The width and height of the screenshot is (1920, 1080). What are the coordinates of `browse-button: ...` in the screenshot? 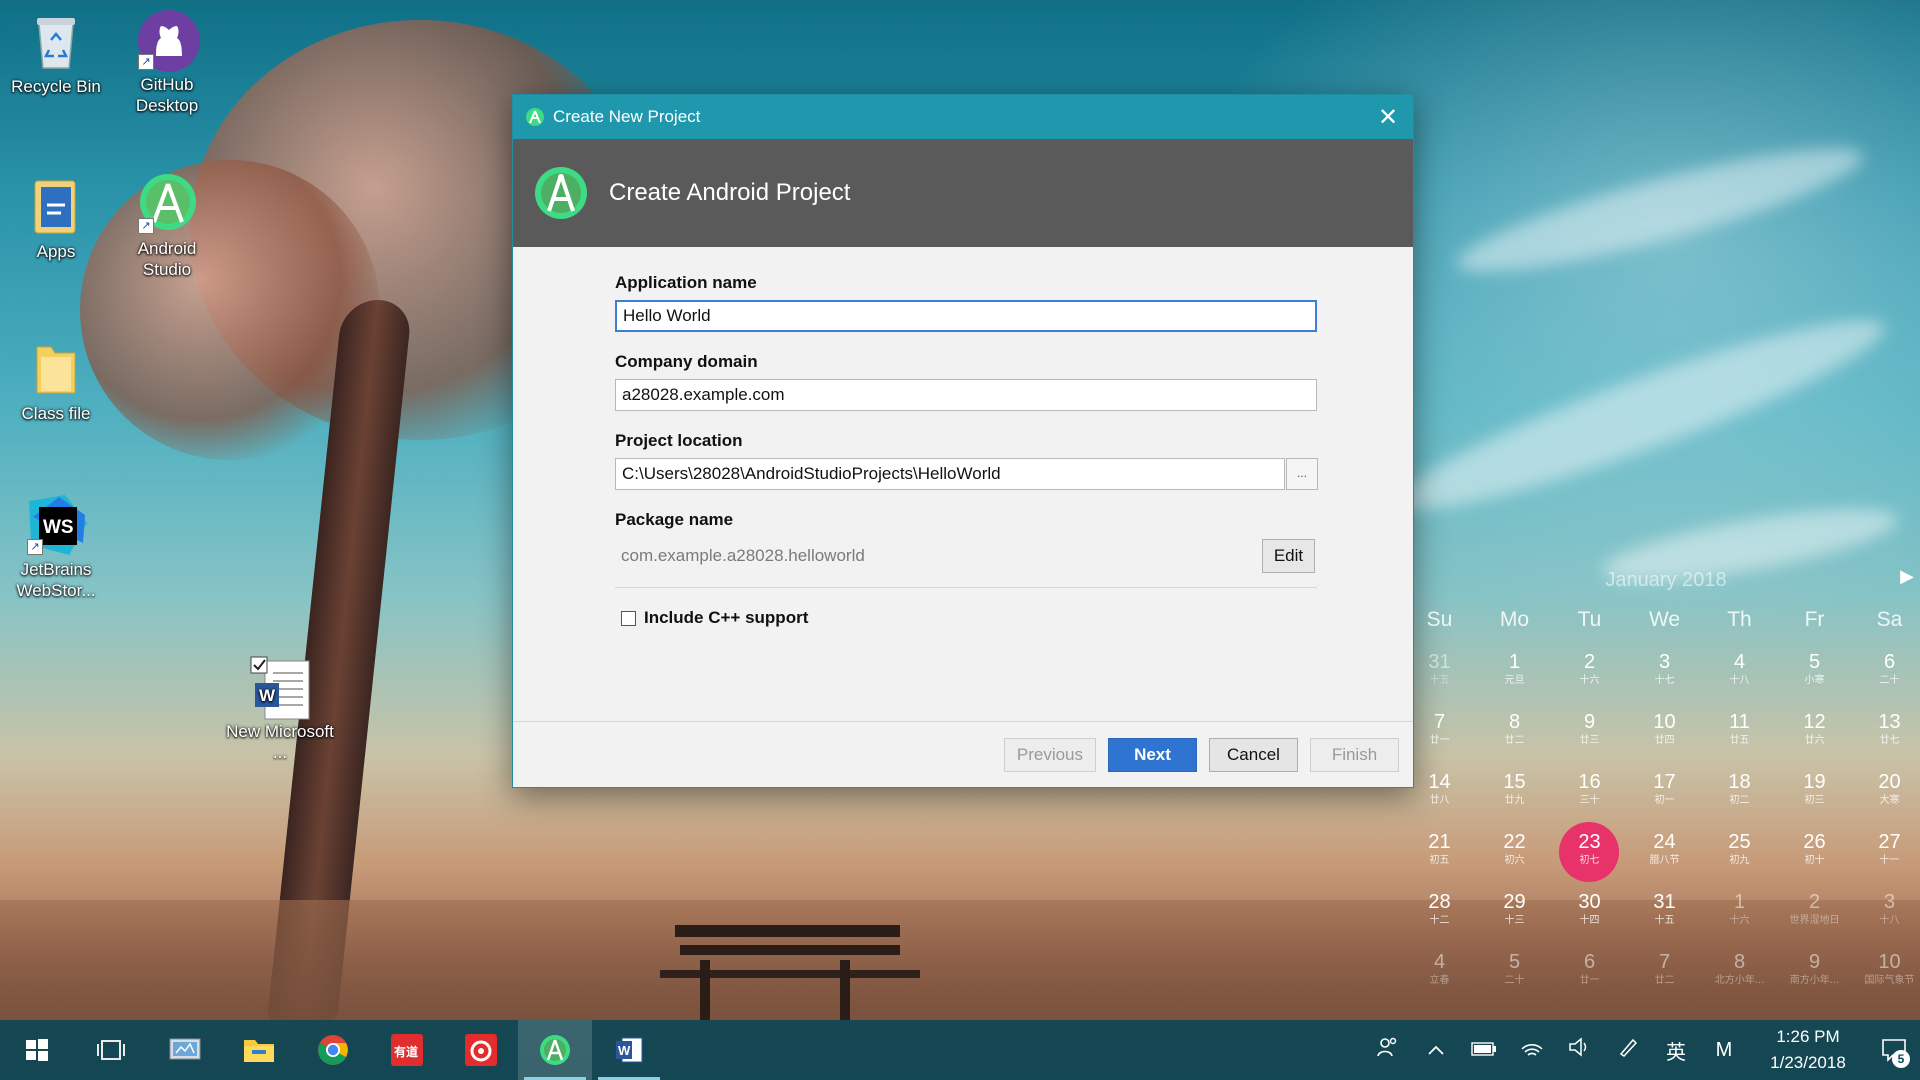 It's located at (1302, 474).